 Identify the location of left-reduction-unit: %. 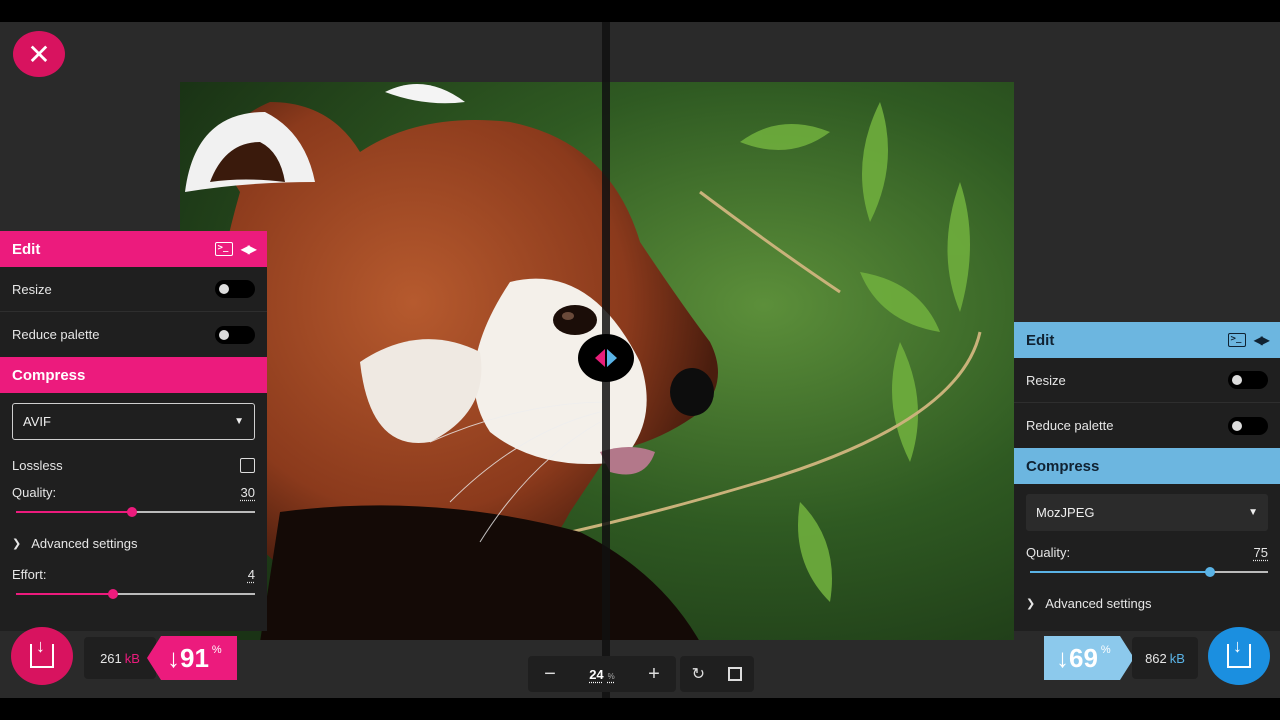
(216, 650).